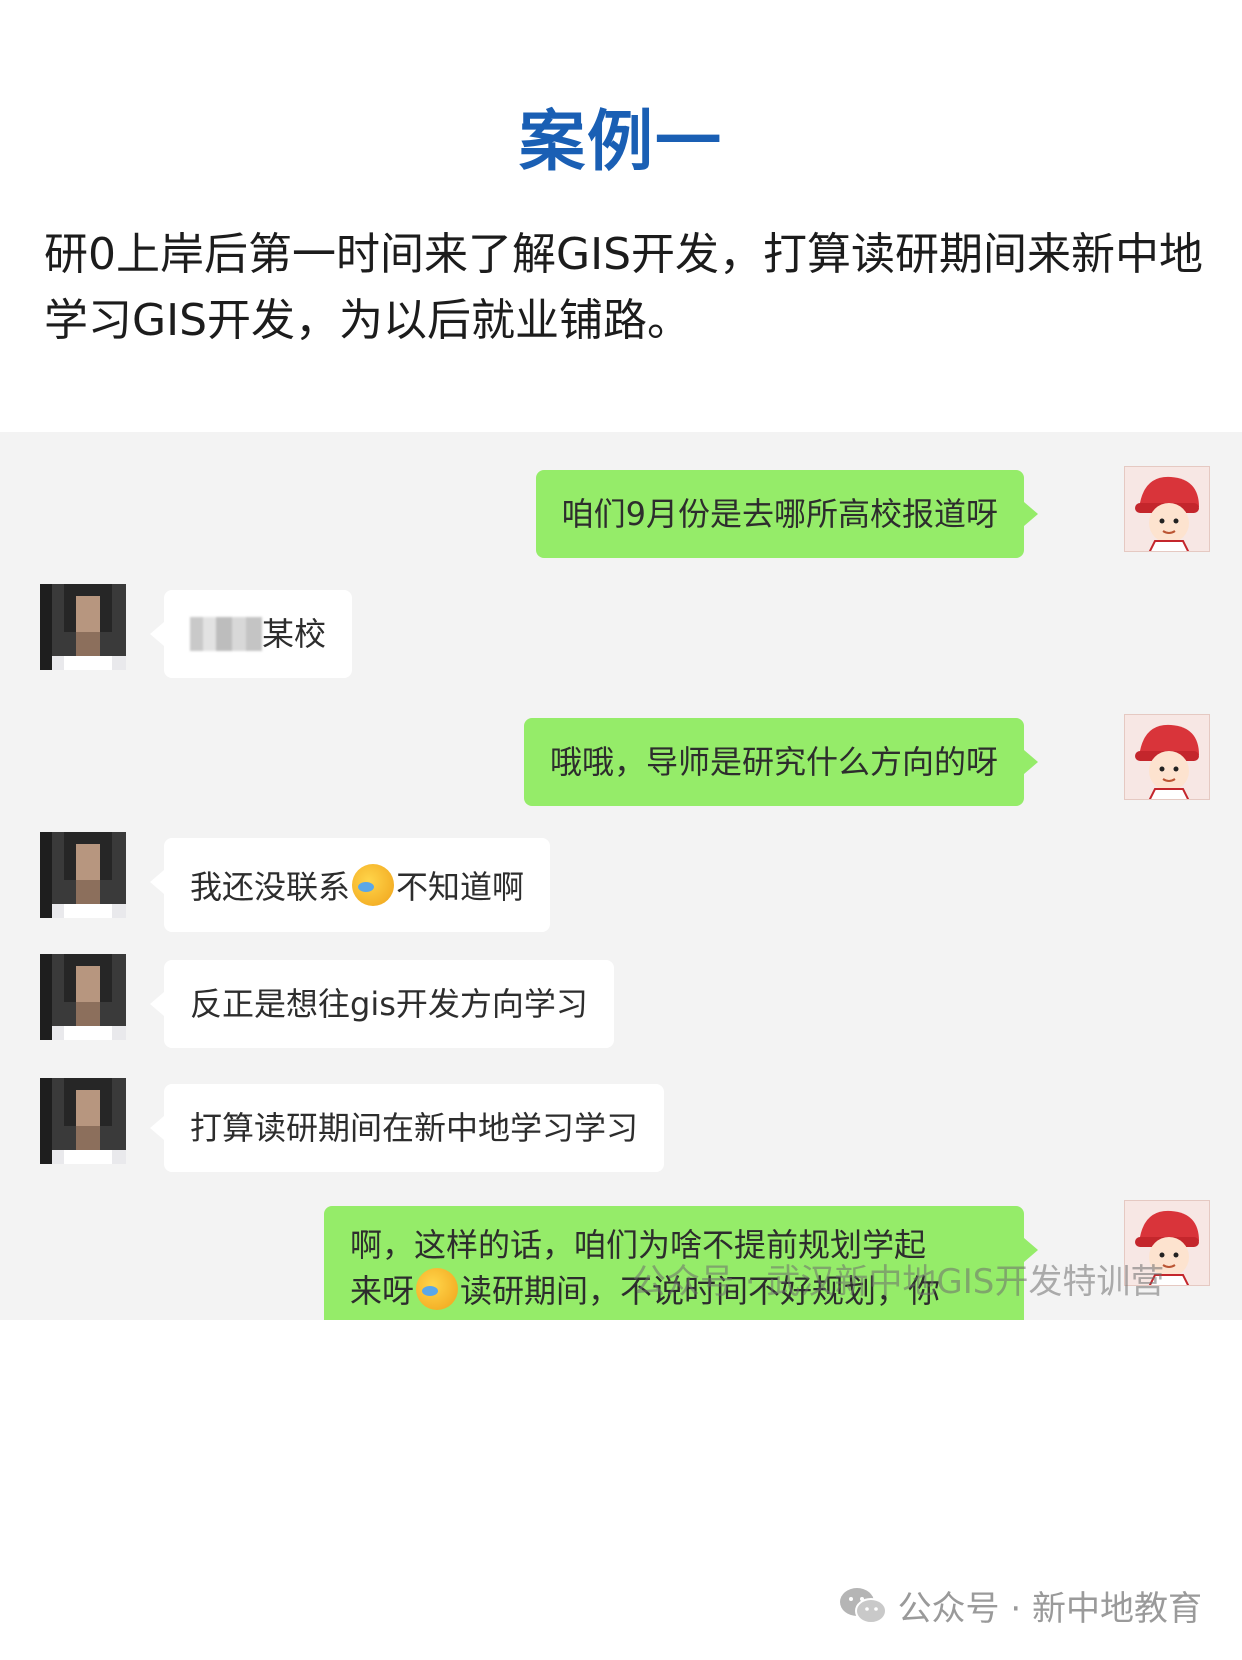  Describe the element at coordinates (781, 762) in the screenshot. I see `message-bubble: 哦哦，导师是研究什么方向的呀` at that location.